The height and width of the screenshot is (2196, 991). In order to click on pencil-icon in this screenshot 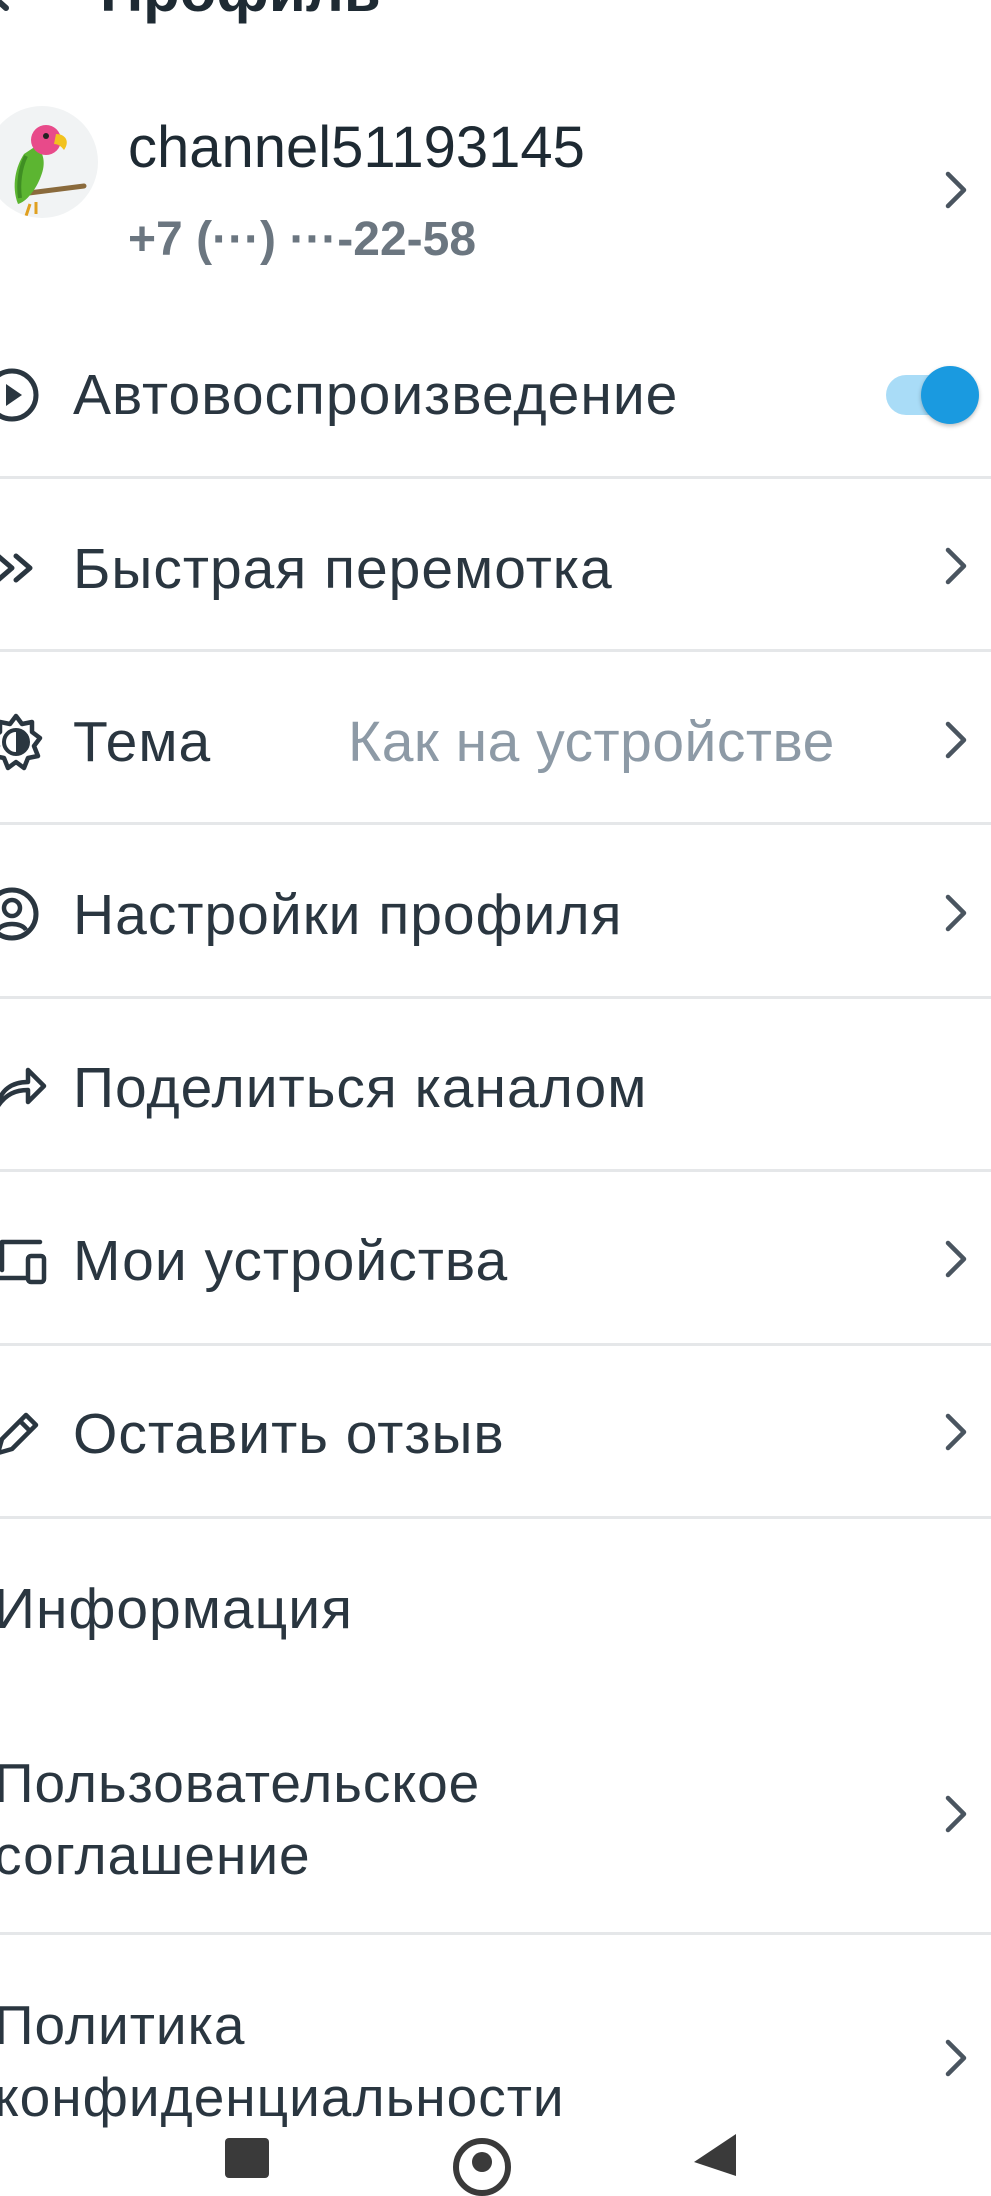, I will do `click(21, 1435)`.